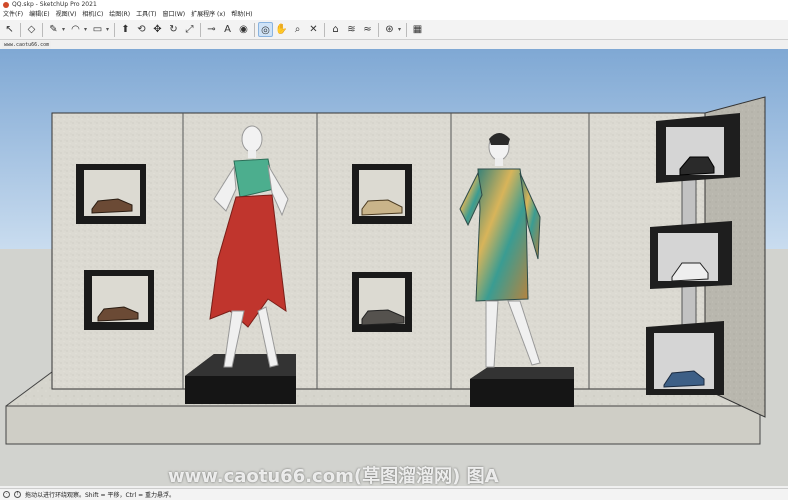 The image size is (788, 500). I want to click on zoom-extents-icon: ✕, so click(313, 29).